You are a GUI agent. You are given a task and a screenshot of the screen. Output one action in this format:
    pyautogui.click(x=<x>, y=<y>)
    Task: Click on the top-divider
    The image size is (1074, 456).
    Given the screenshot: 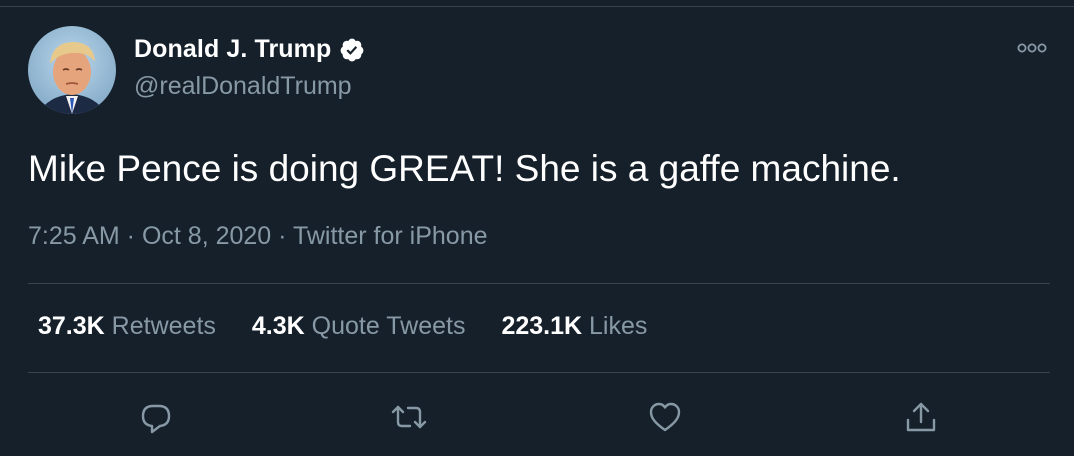 What is the action you would take?
    pyautogui.click(x=537, y=6)
    